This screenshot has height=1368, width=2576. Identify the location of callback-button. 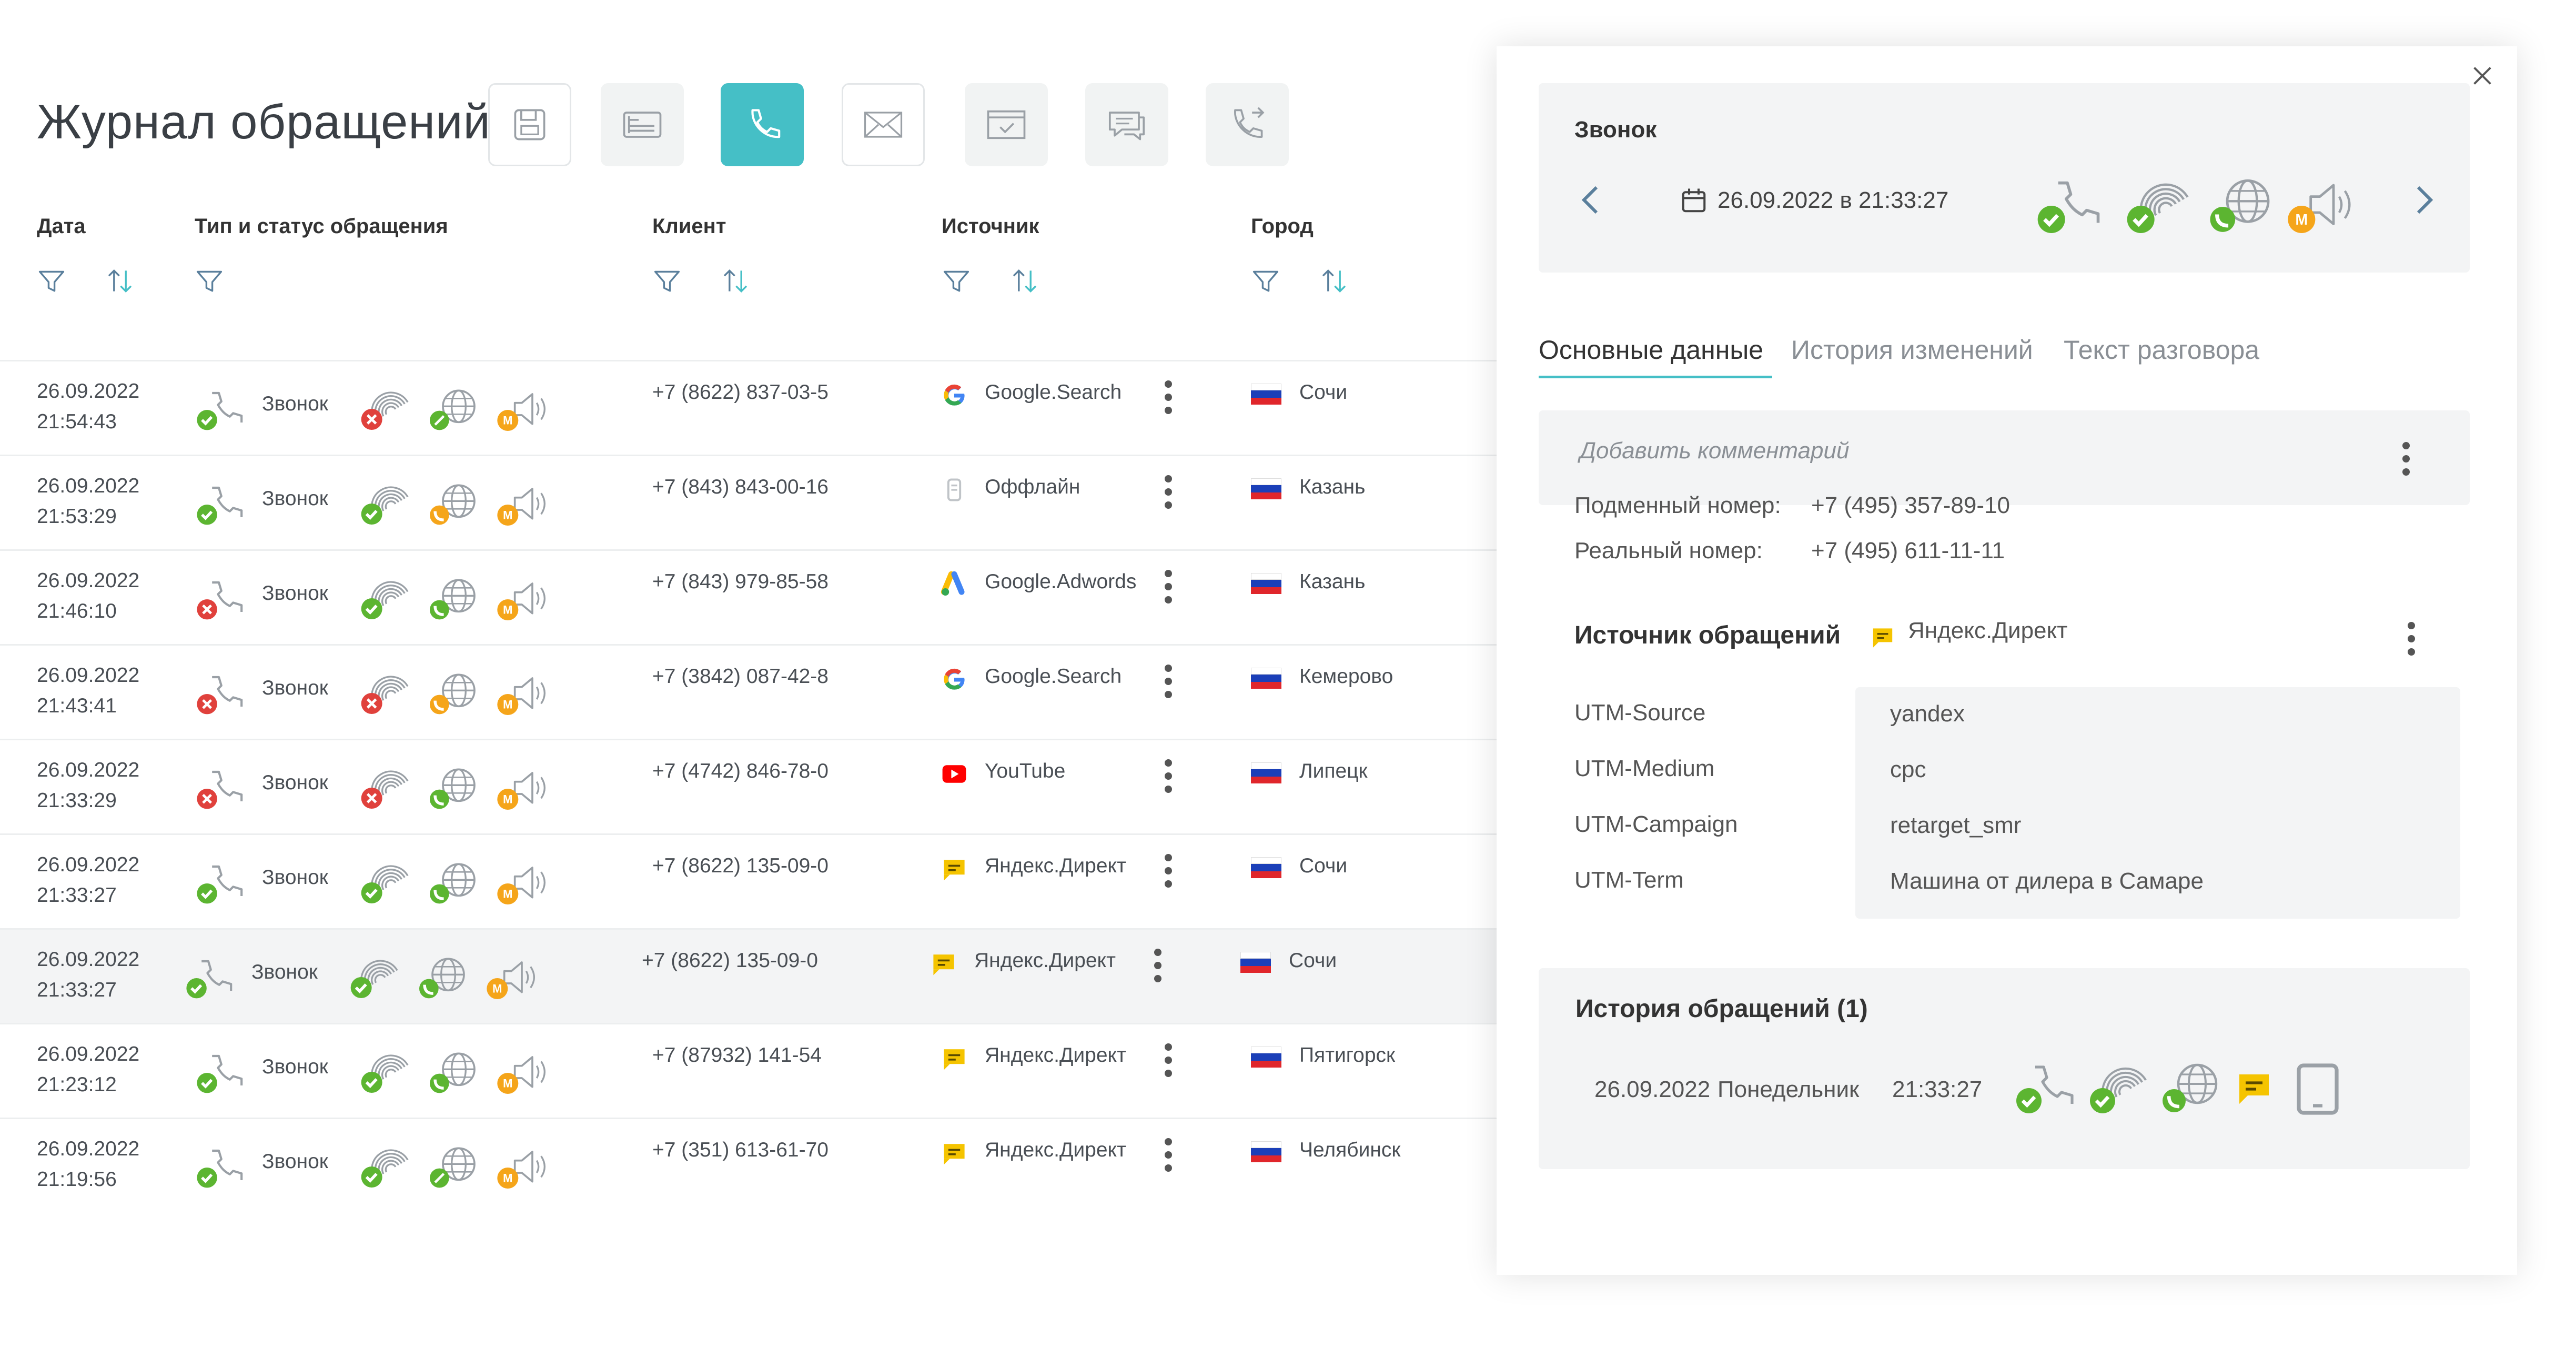
(1247, 125).